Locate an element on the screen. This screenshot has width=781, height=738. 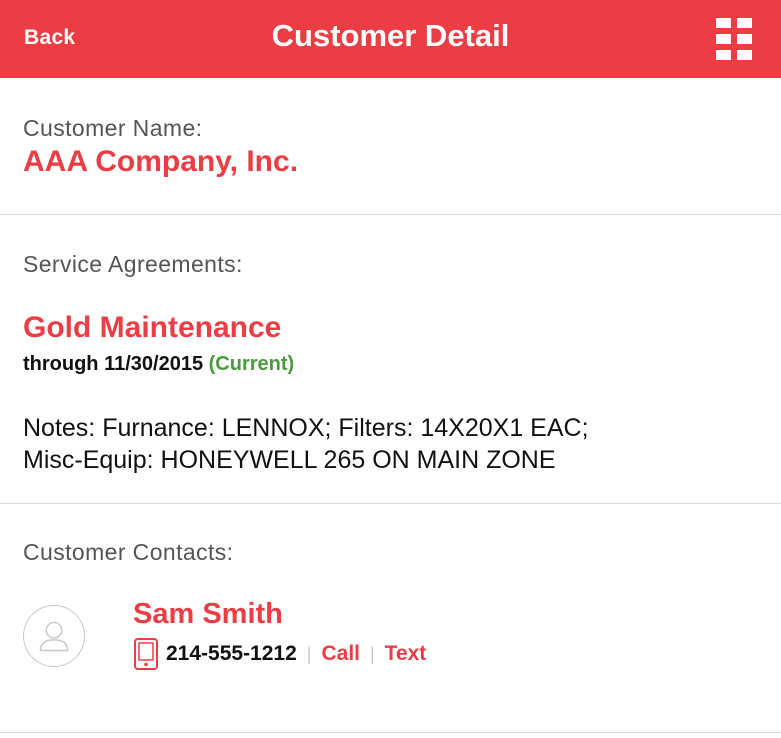
agreement-term: through 11/30/2015 (Current) is located at coordinates (158, 364).